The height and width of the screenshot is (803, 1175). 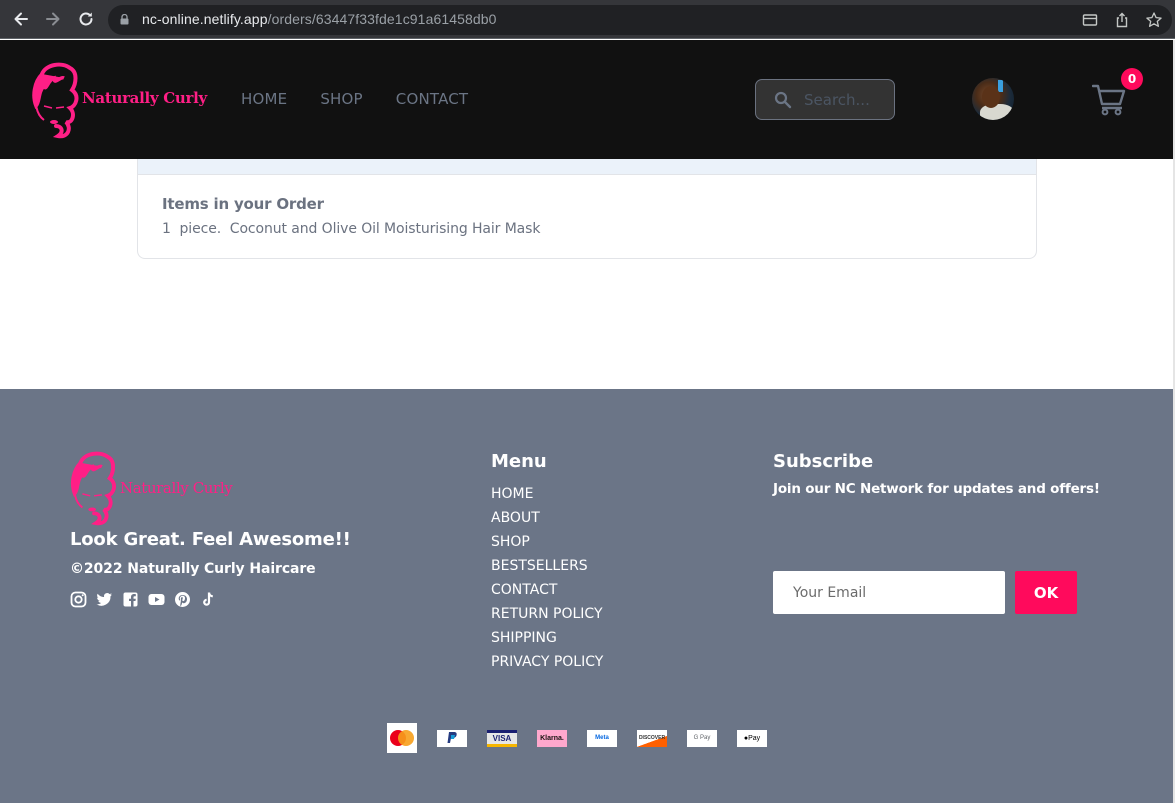 I want to click on nav-shop: SHOP, so click(x=341, y=99).